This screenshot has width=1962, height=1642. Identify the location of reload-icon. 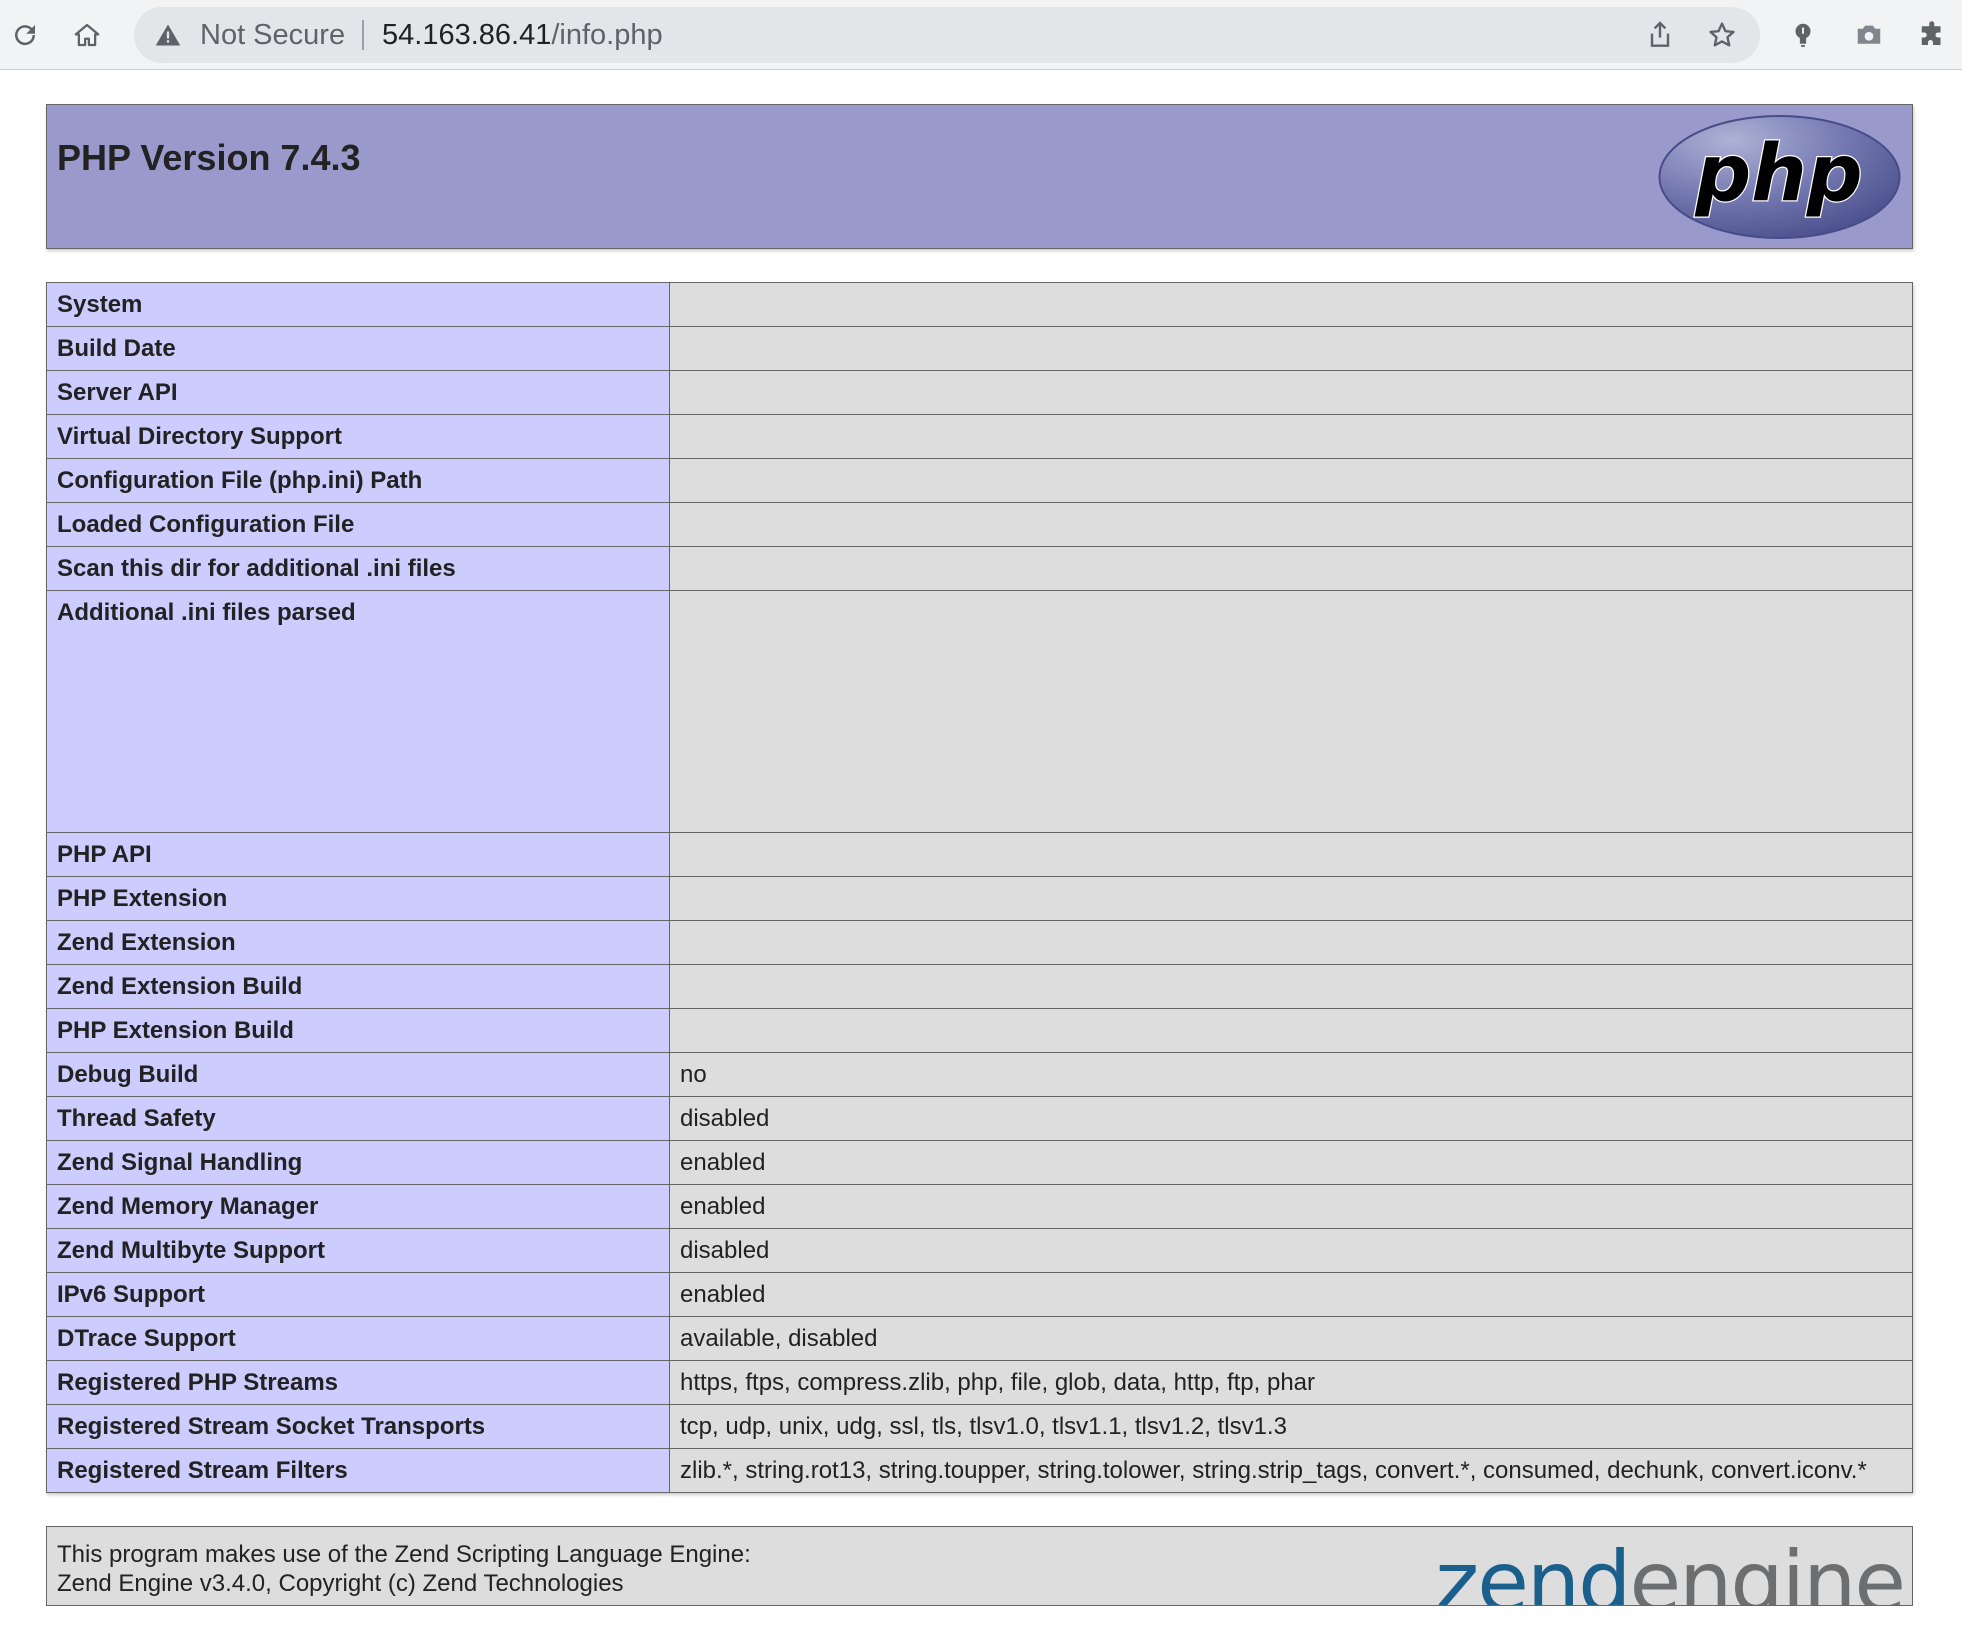
(25, 35).